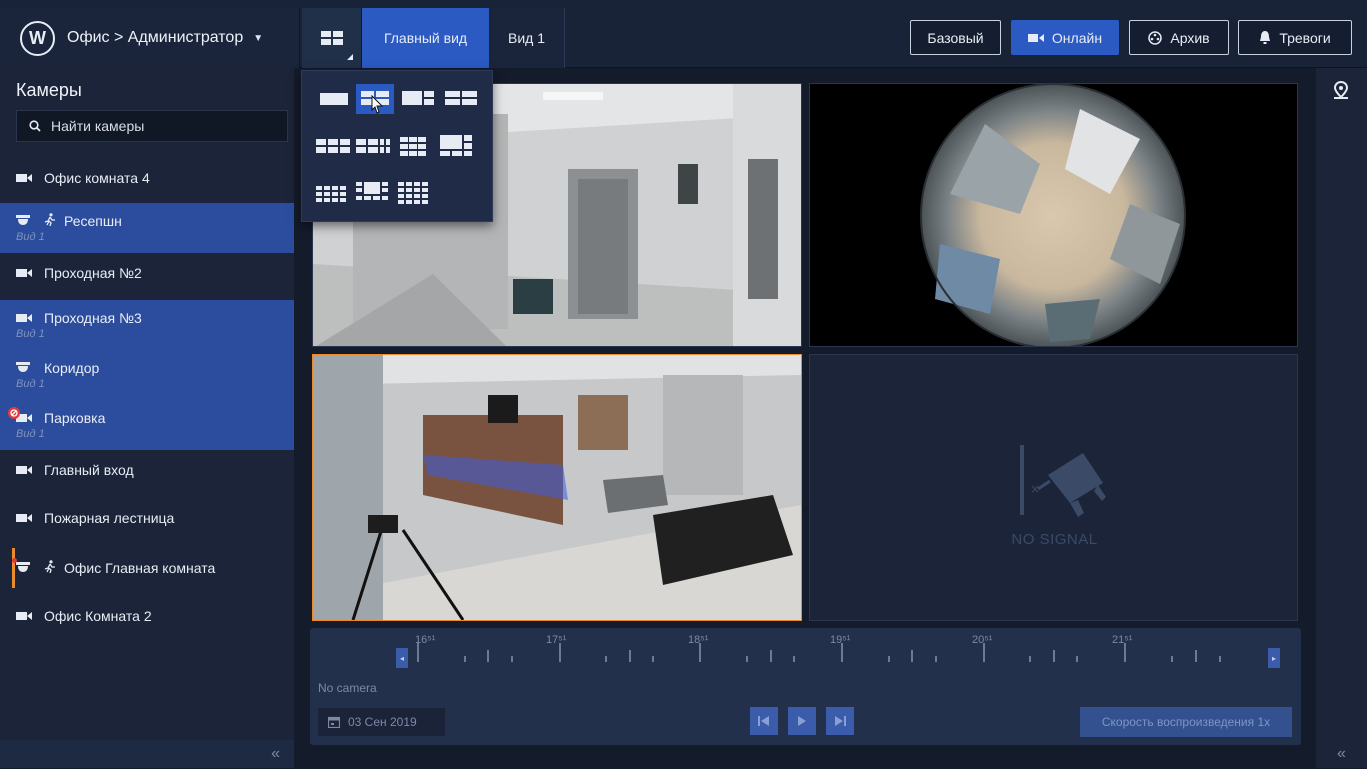  What do you see at coordinates (557, 487) in the screenshot?
I see `video-tile-reception` at bounding box center [557, 487].